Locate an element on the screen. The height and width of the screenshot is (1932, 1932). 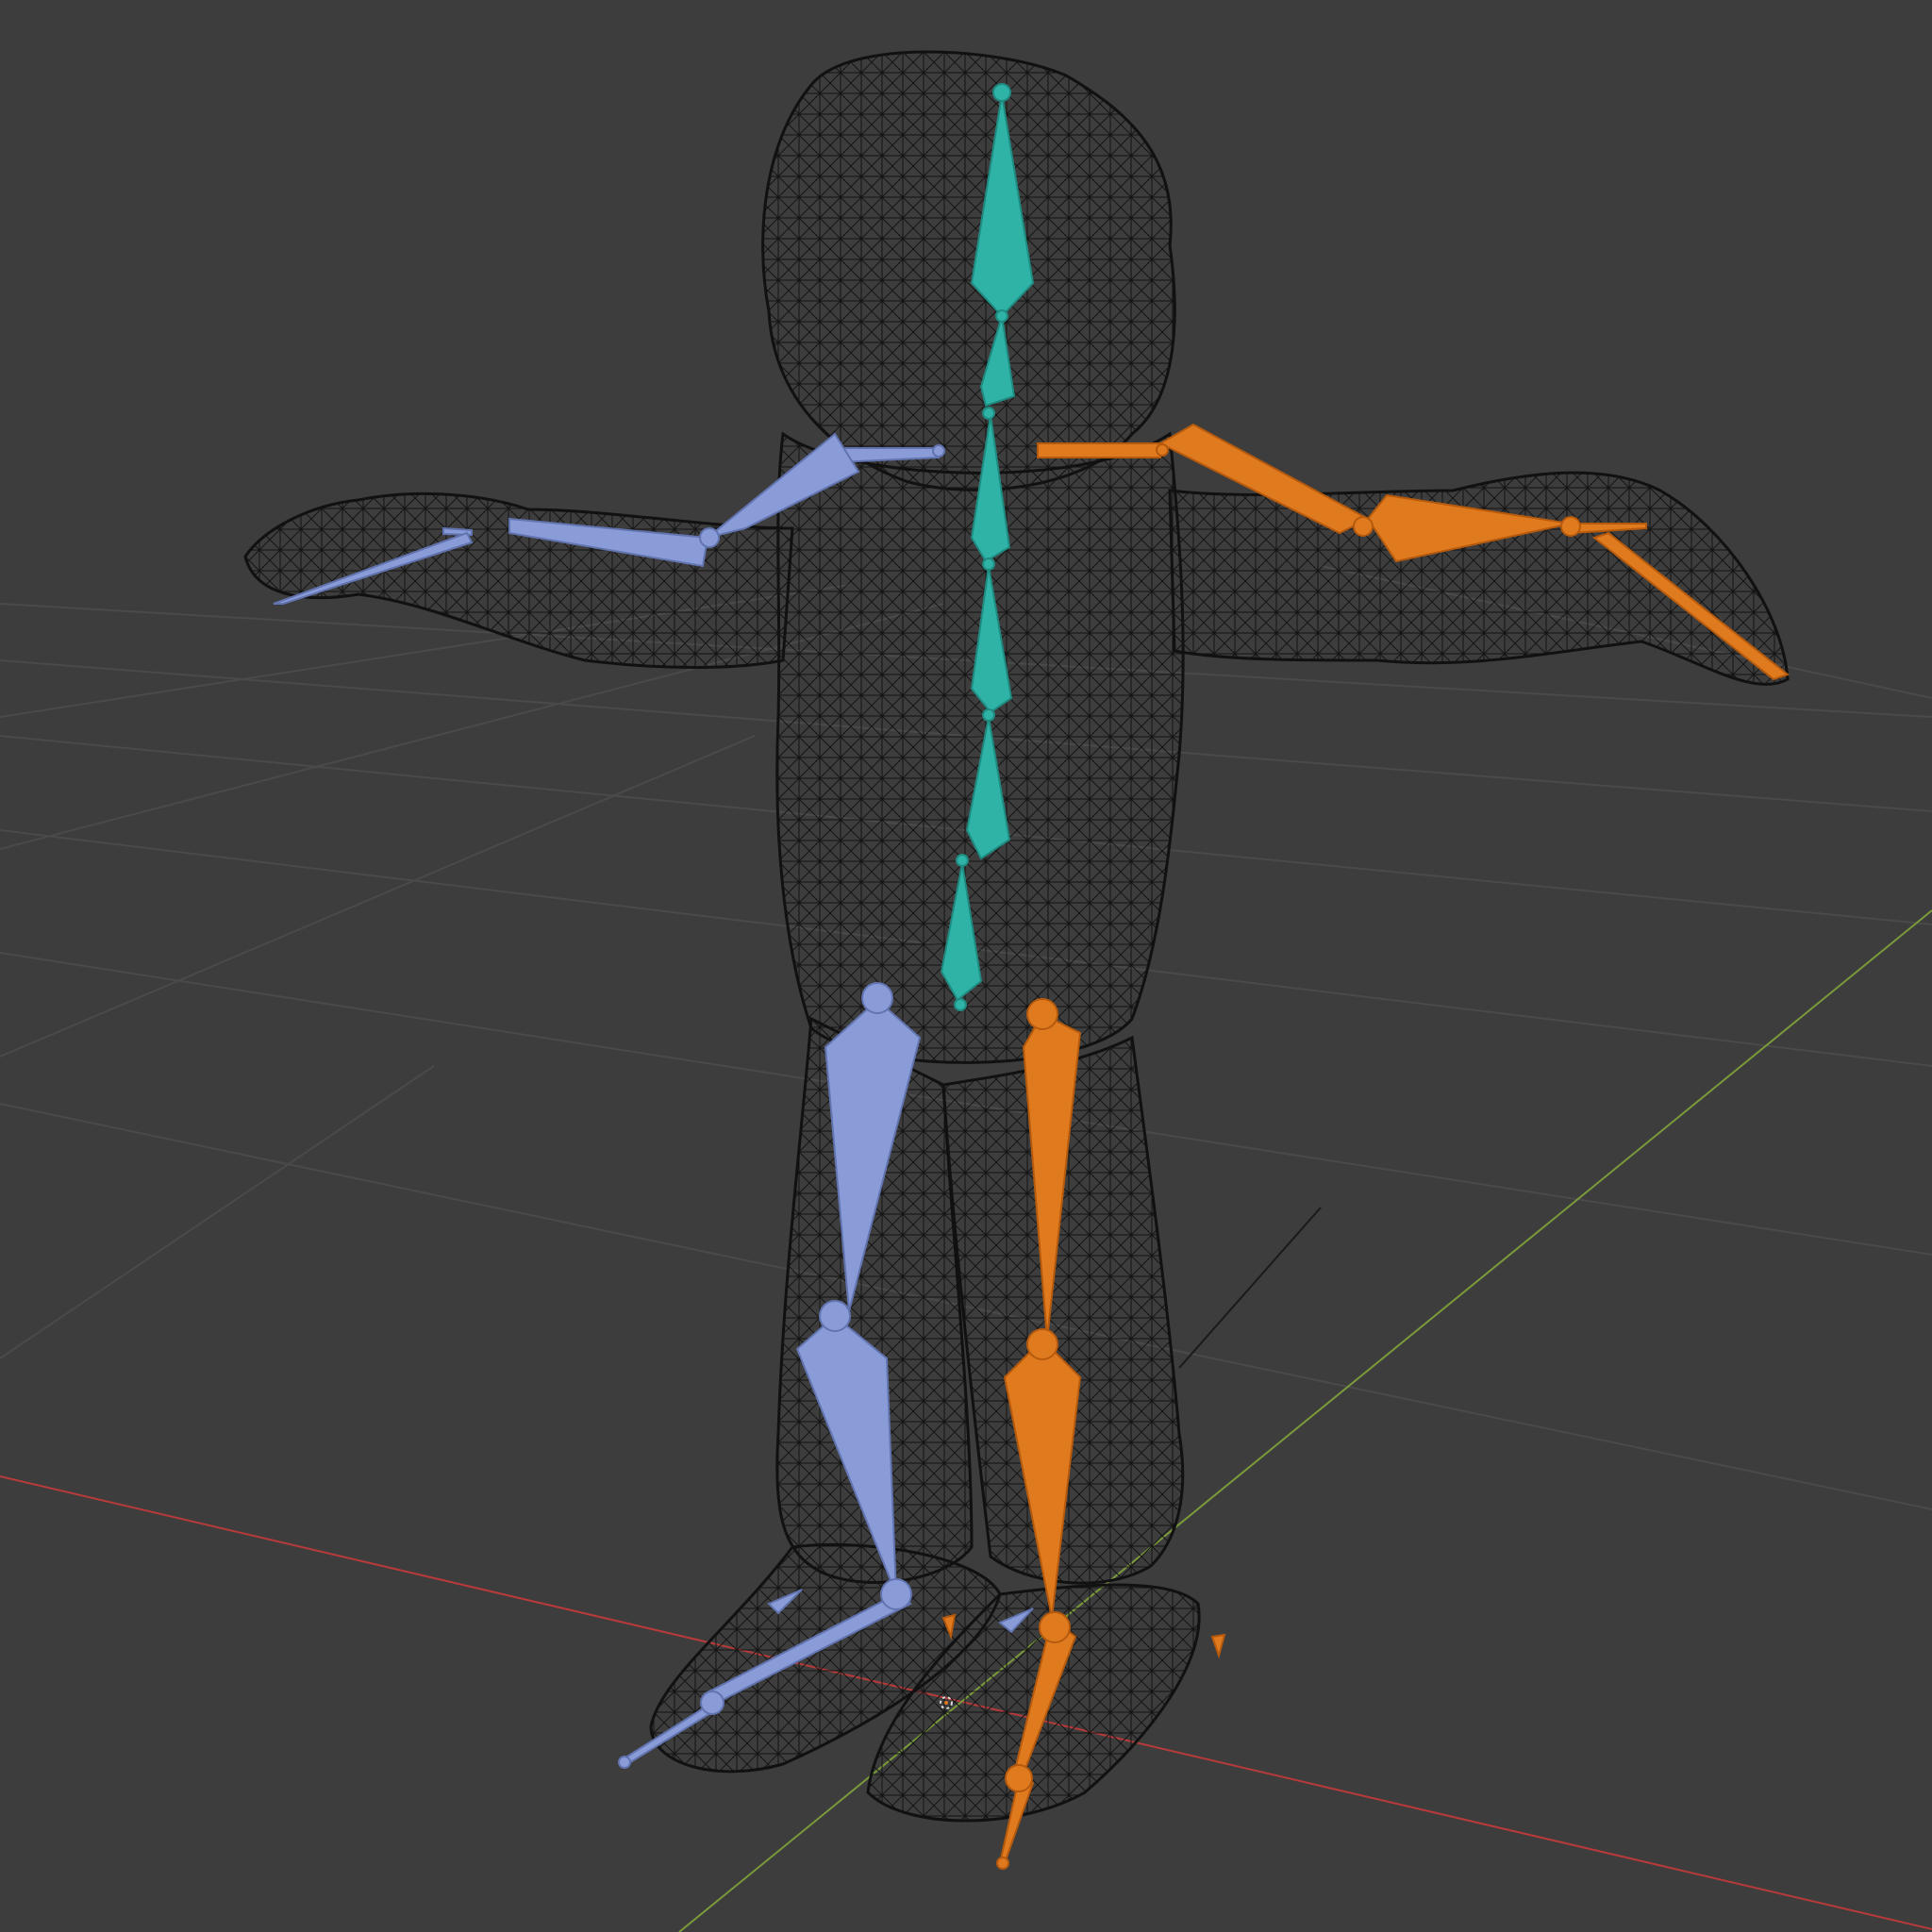
joint-shoulder-l is located at coordinates (938, 451).